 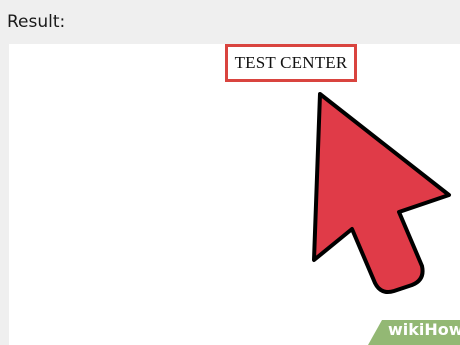 What do you see at coordinates (36, 22) in the screenshot?
I see `result-label: Result:` at bounding box center [36, 22].